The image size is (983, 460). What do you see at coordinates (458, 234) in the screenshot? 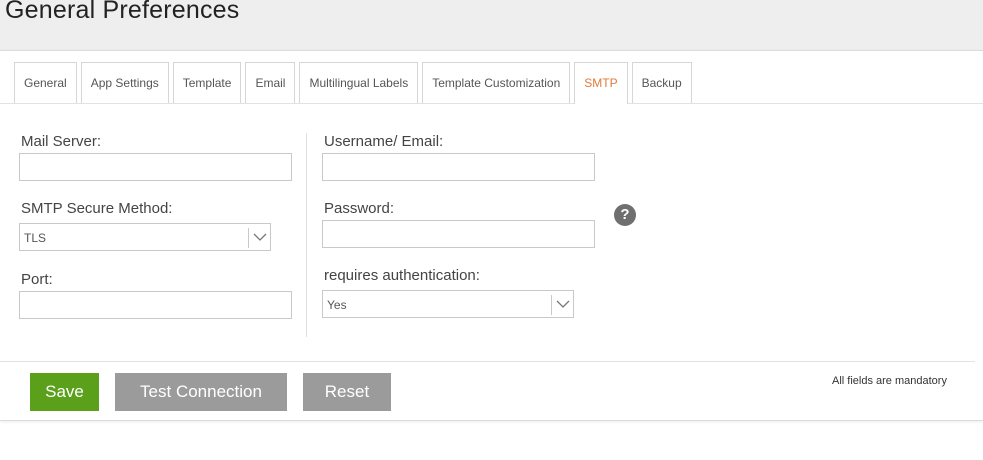
I see `password-input` at bounding box center [458, 234].